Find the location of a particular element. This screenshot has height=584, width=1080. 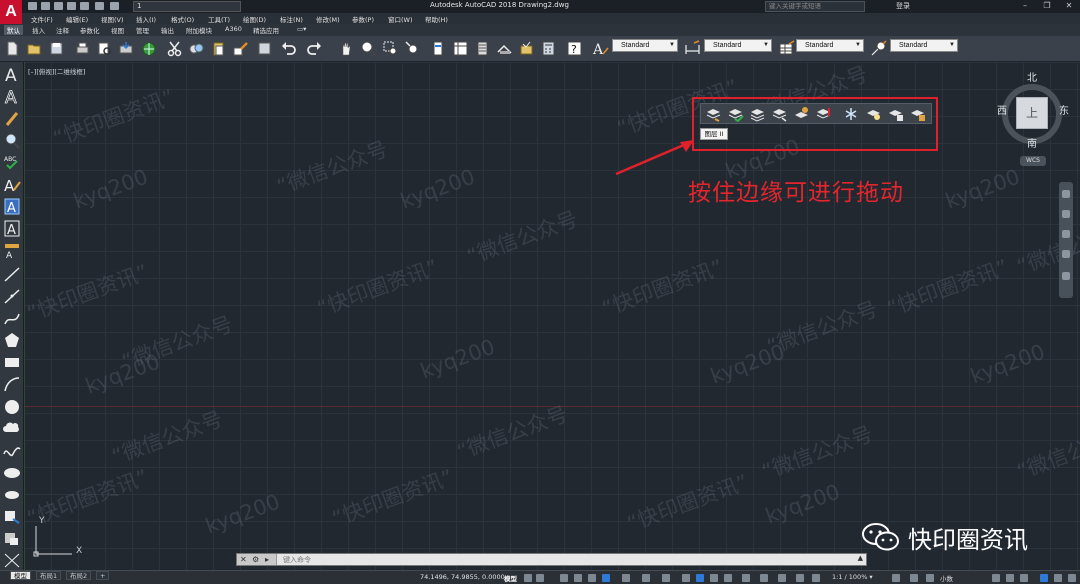

command-line: ✕ ⚙ ▸ 键入命令 ▲ is located at coordinates (551, 559).